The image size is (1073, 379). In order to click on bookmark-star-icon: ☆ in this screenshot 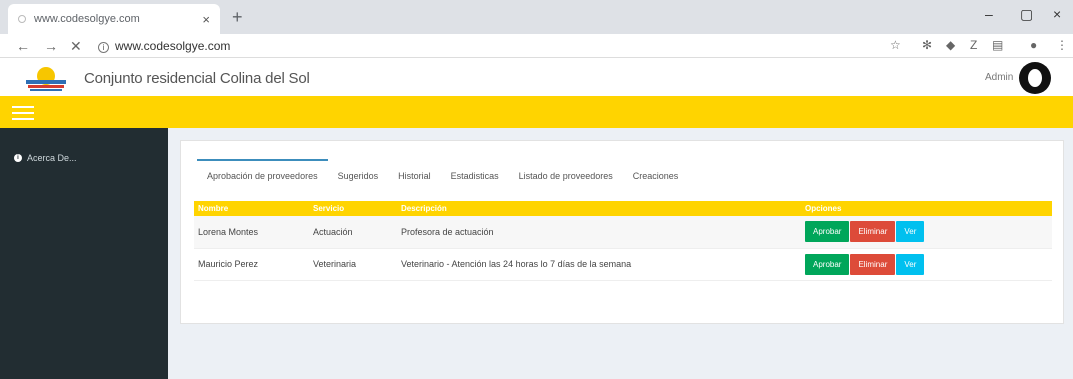, I will do `click(895, 45)`.